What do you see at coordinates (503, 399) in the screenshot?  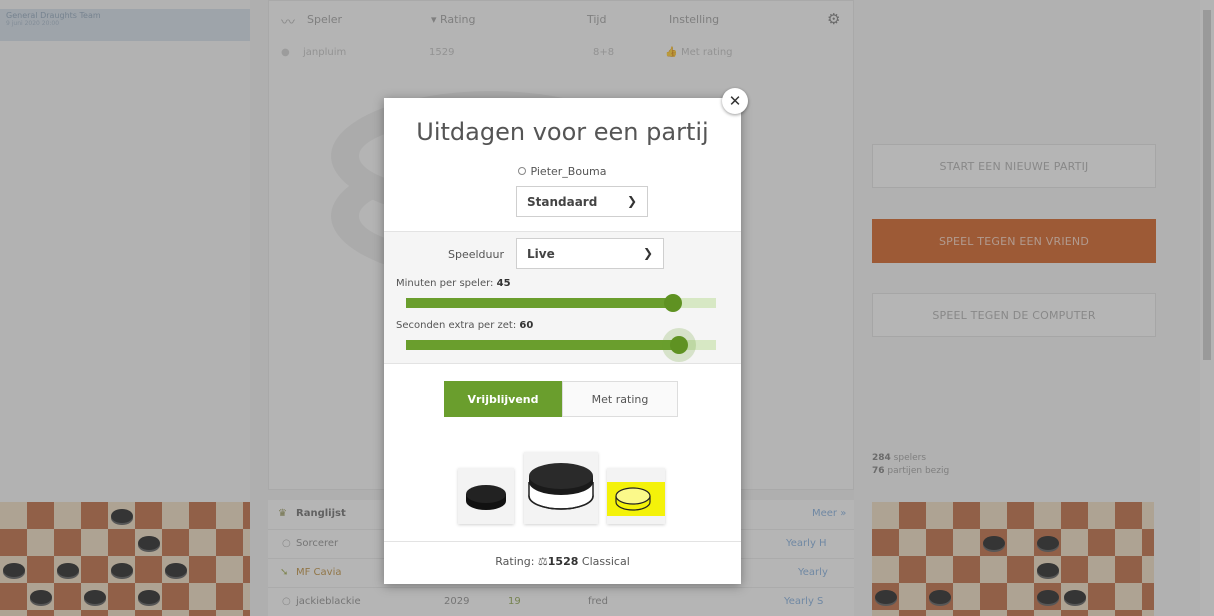 I see `casual-toggle: Vrijblijvend` at bounding box center [503, 399].